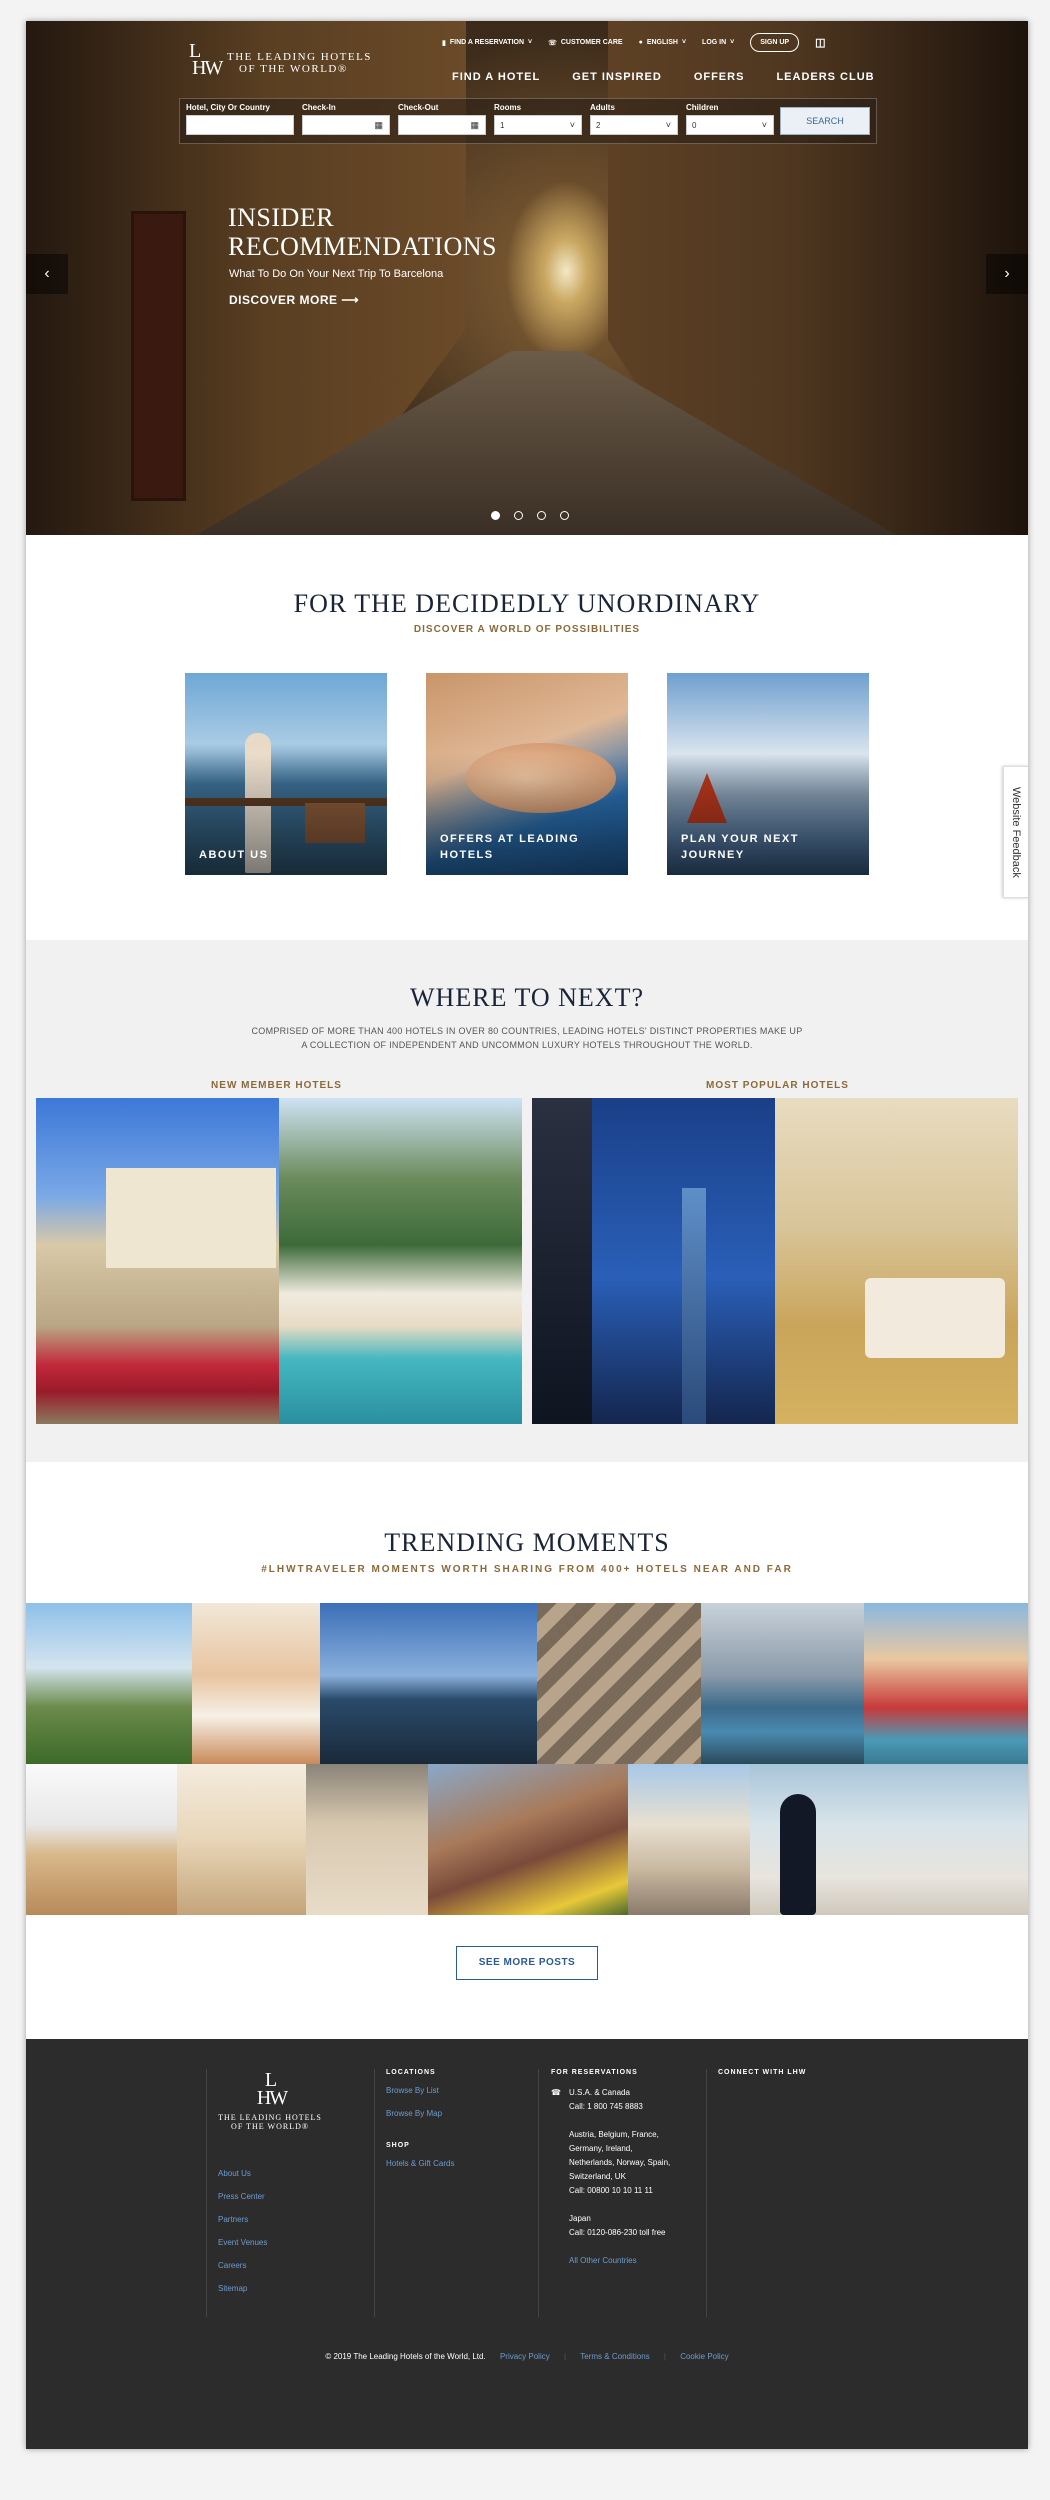  I want to click on slide-indicators, so click(530, 515).